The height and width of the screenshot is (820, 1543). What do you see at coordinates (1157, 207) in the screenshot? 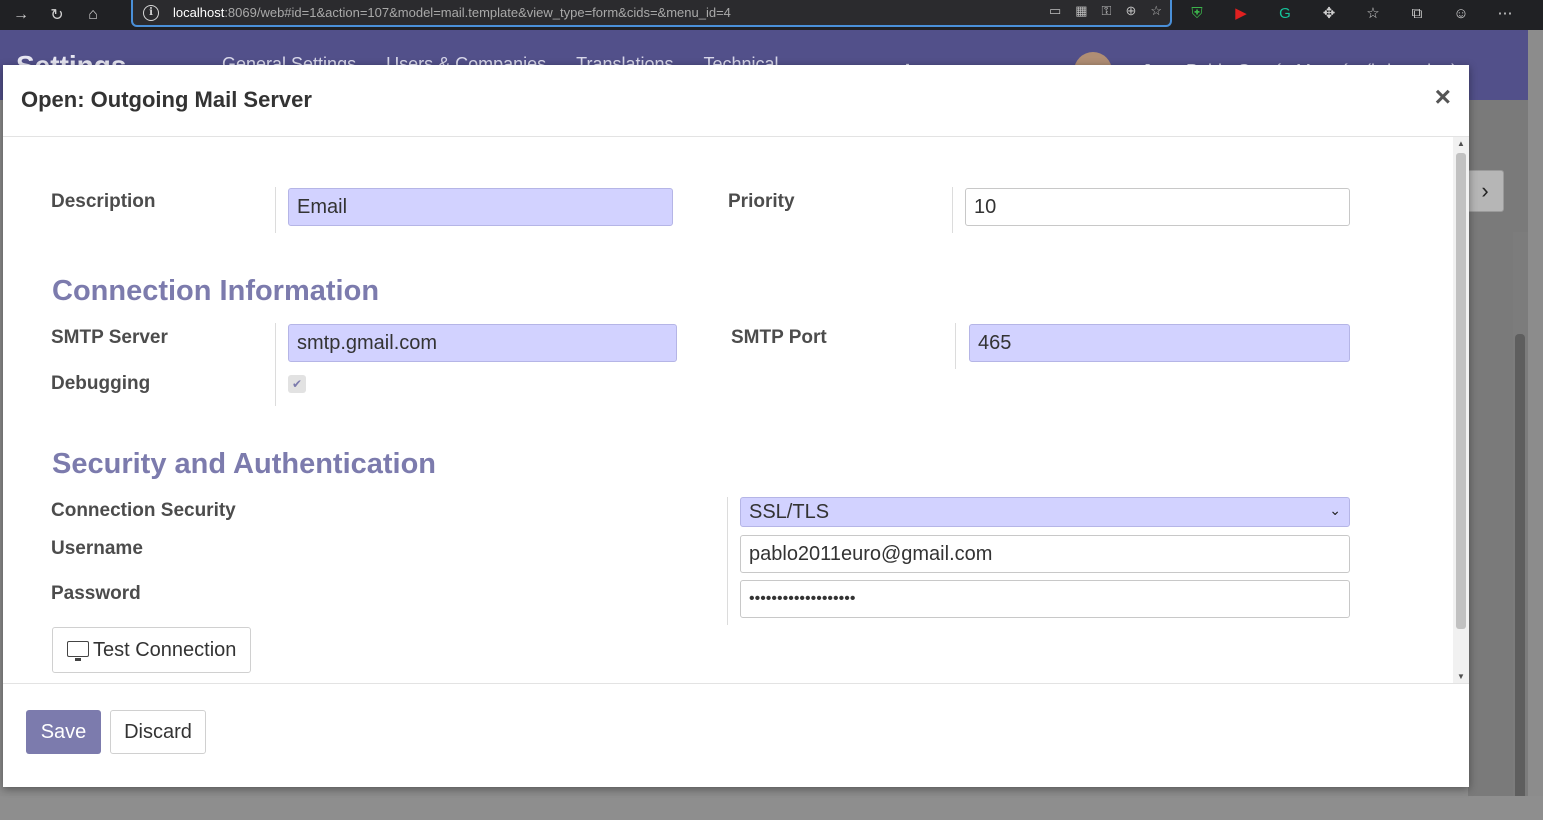
I see `priority-input: 10` at bounding box center [1157, 207].